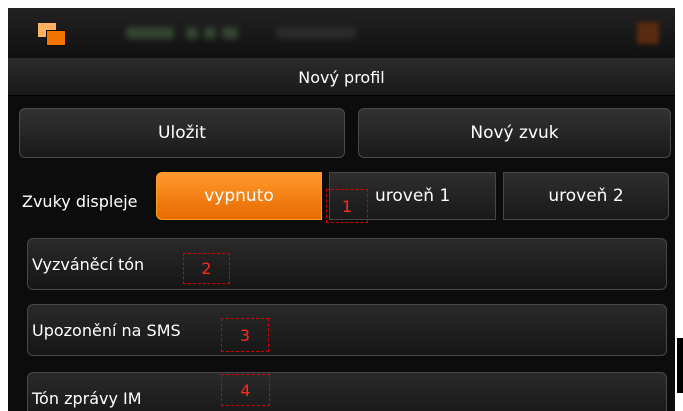 The width and height of the screenshot is (683, 411). Describe the element at coordinates (347, 264) in the screenshot. I see `ringtone-setting: Vyzváněcí tón` at that location.